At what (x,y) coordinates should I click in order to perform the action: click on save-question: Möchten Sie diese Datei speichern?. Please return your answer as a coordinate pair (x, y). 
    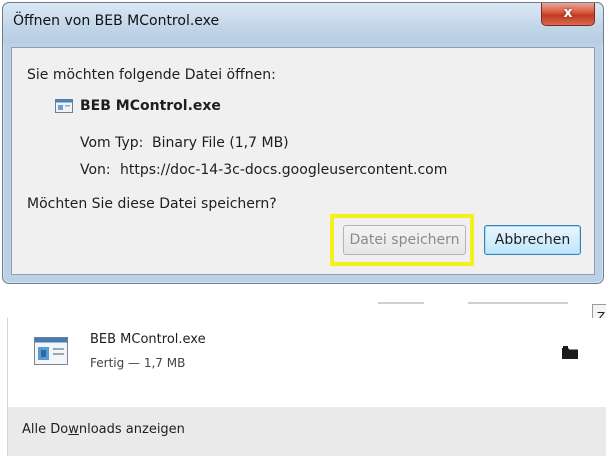
    Looking at the image, I should click on (152, 204).